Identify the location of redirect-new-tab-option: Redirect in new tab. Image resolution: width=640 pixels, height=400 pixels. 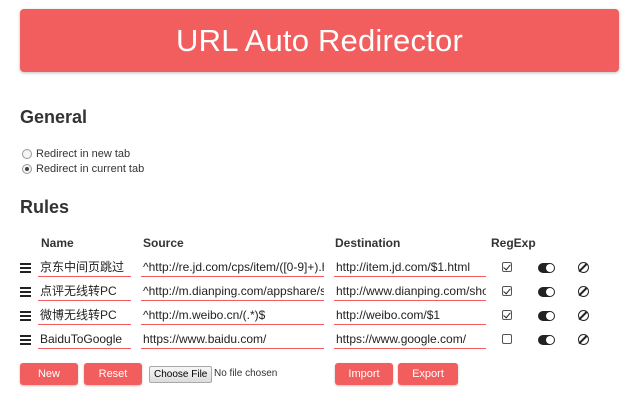
(76, 154).